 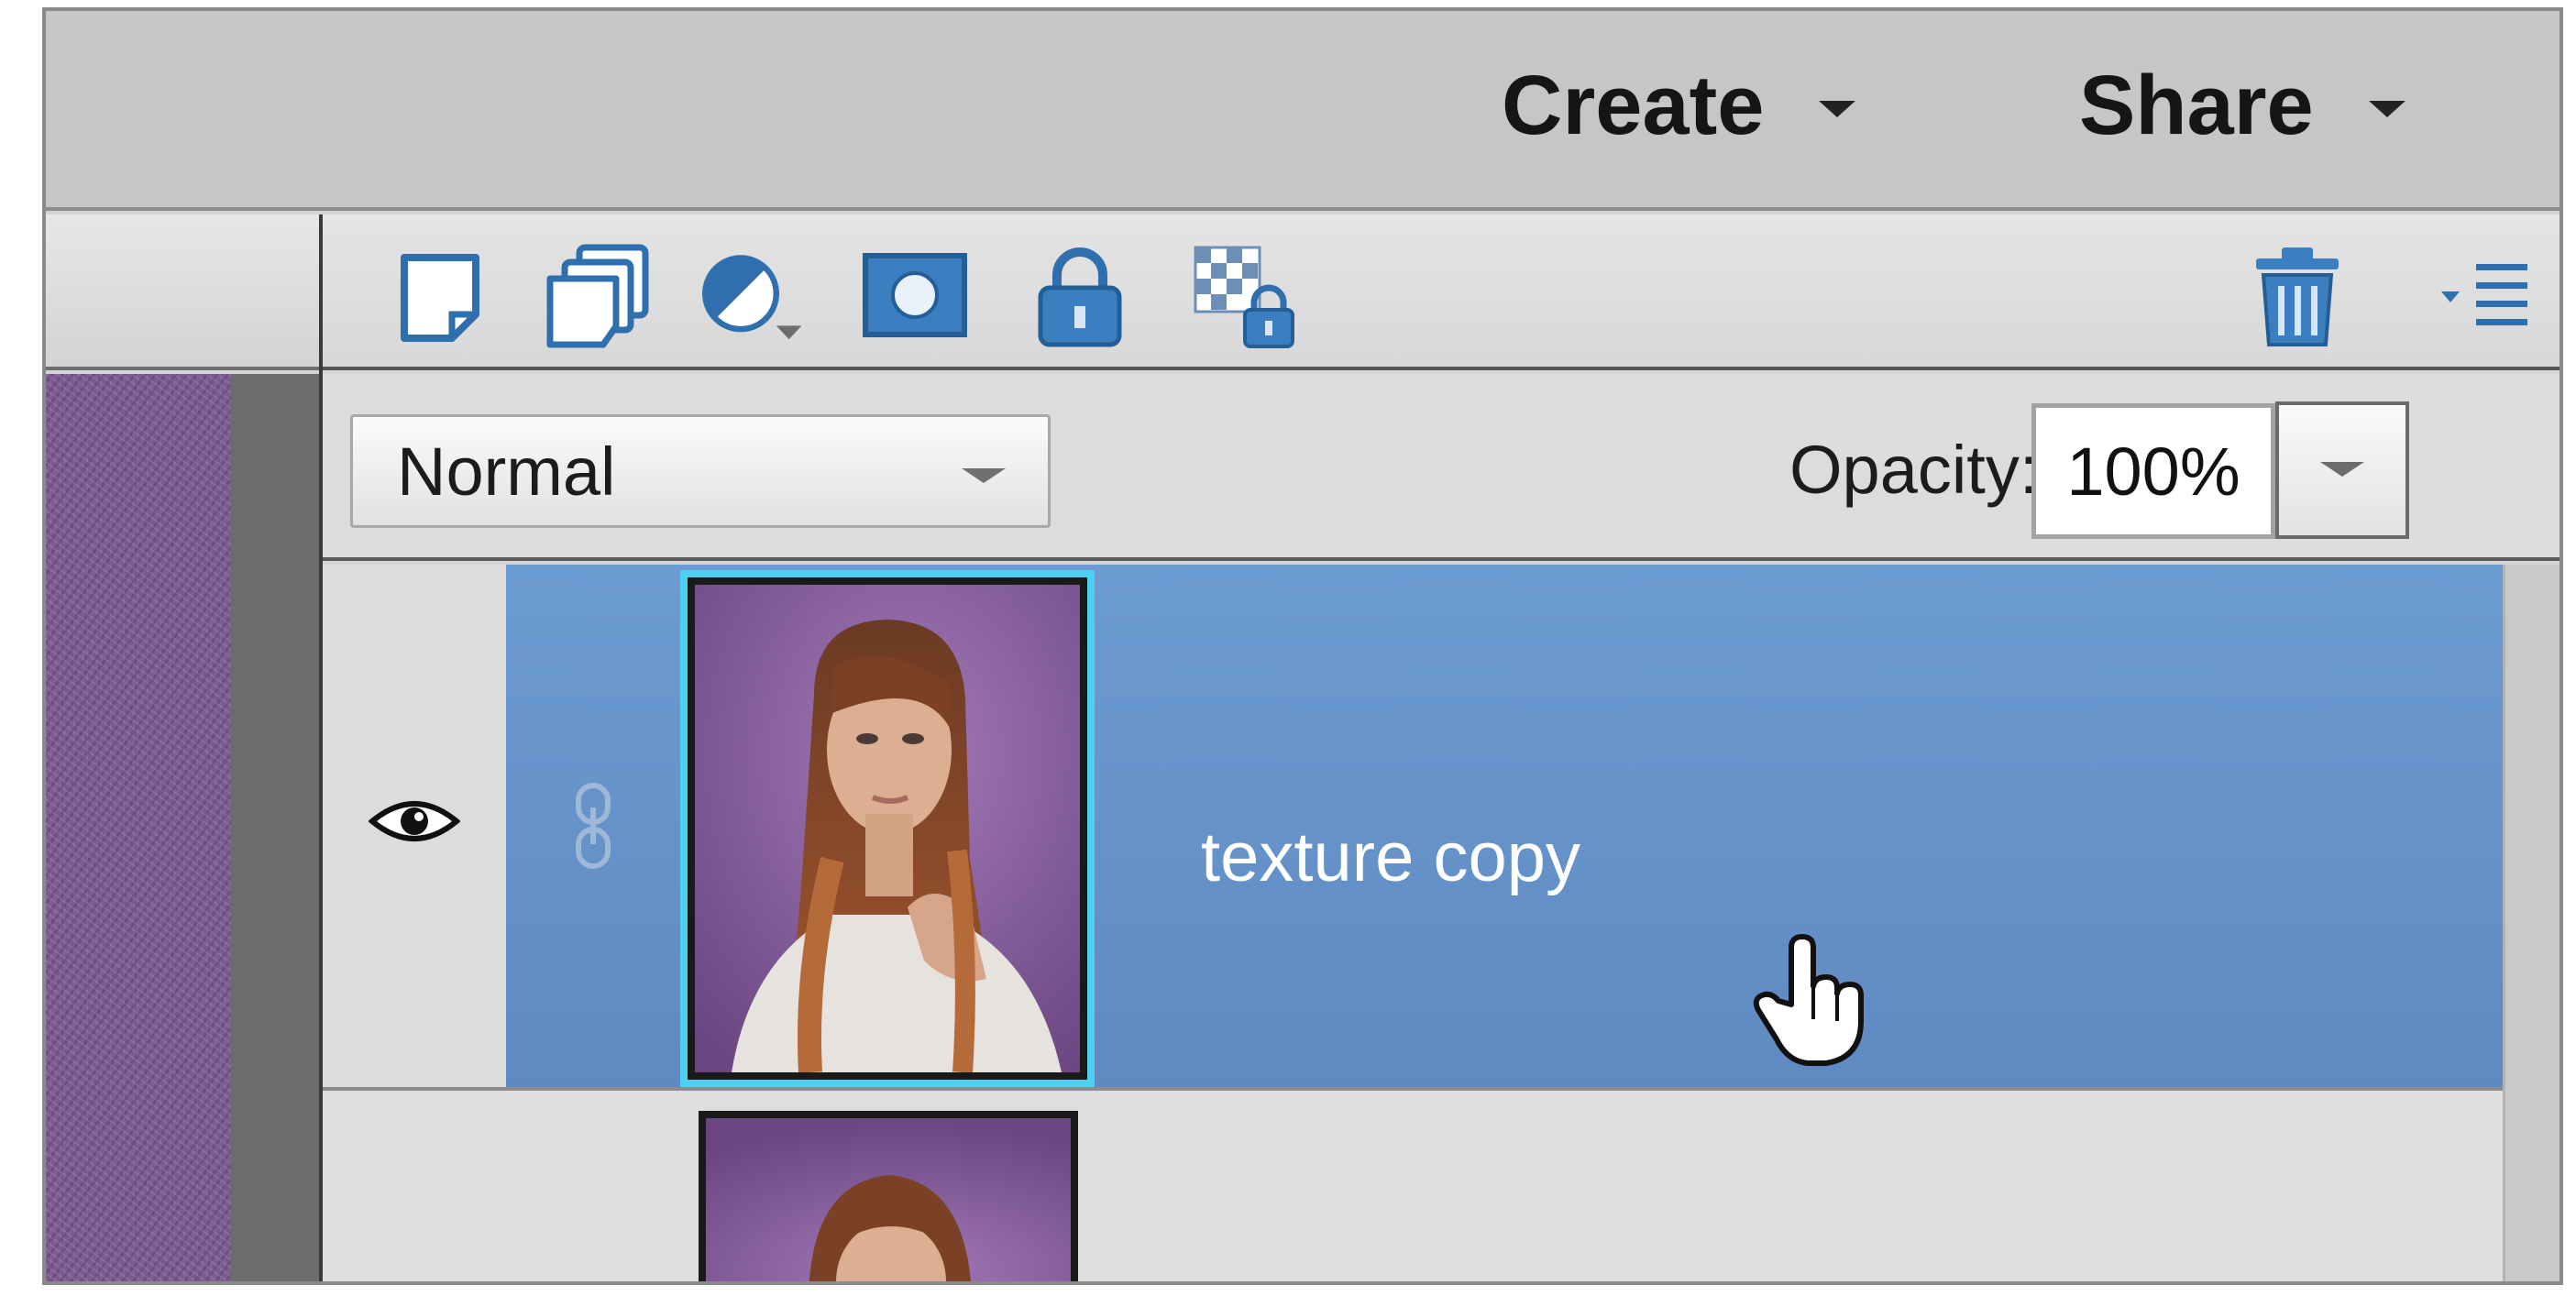 What do you see at coordinates (1808, 1000) in the screenshot?
I see `hand-cursor-icon` at bounding box center [1808, 1000].